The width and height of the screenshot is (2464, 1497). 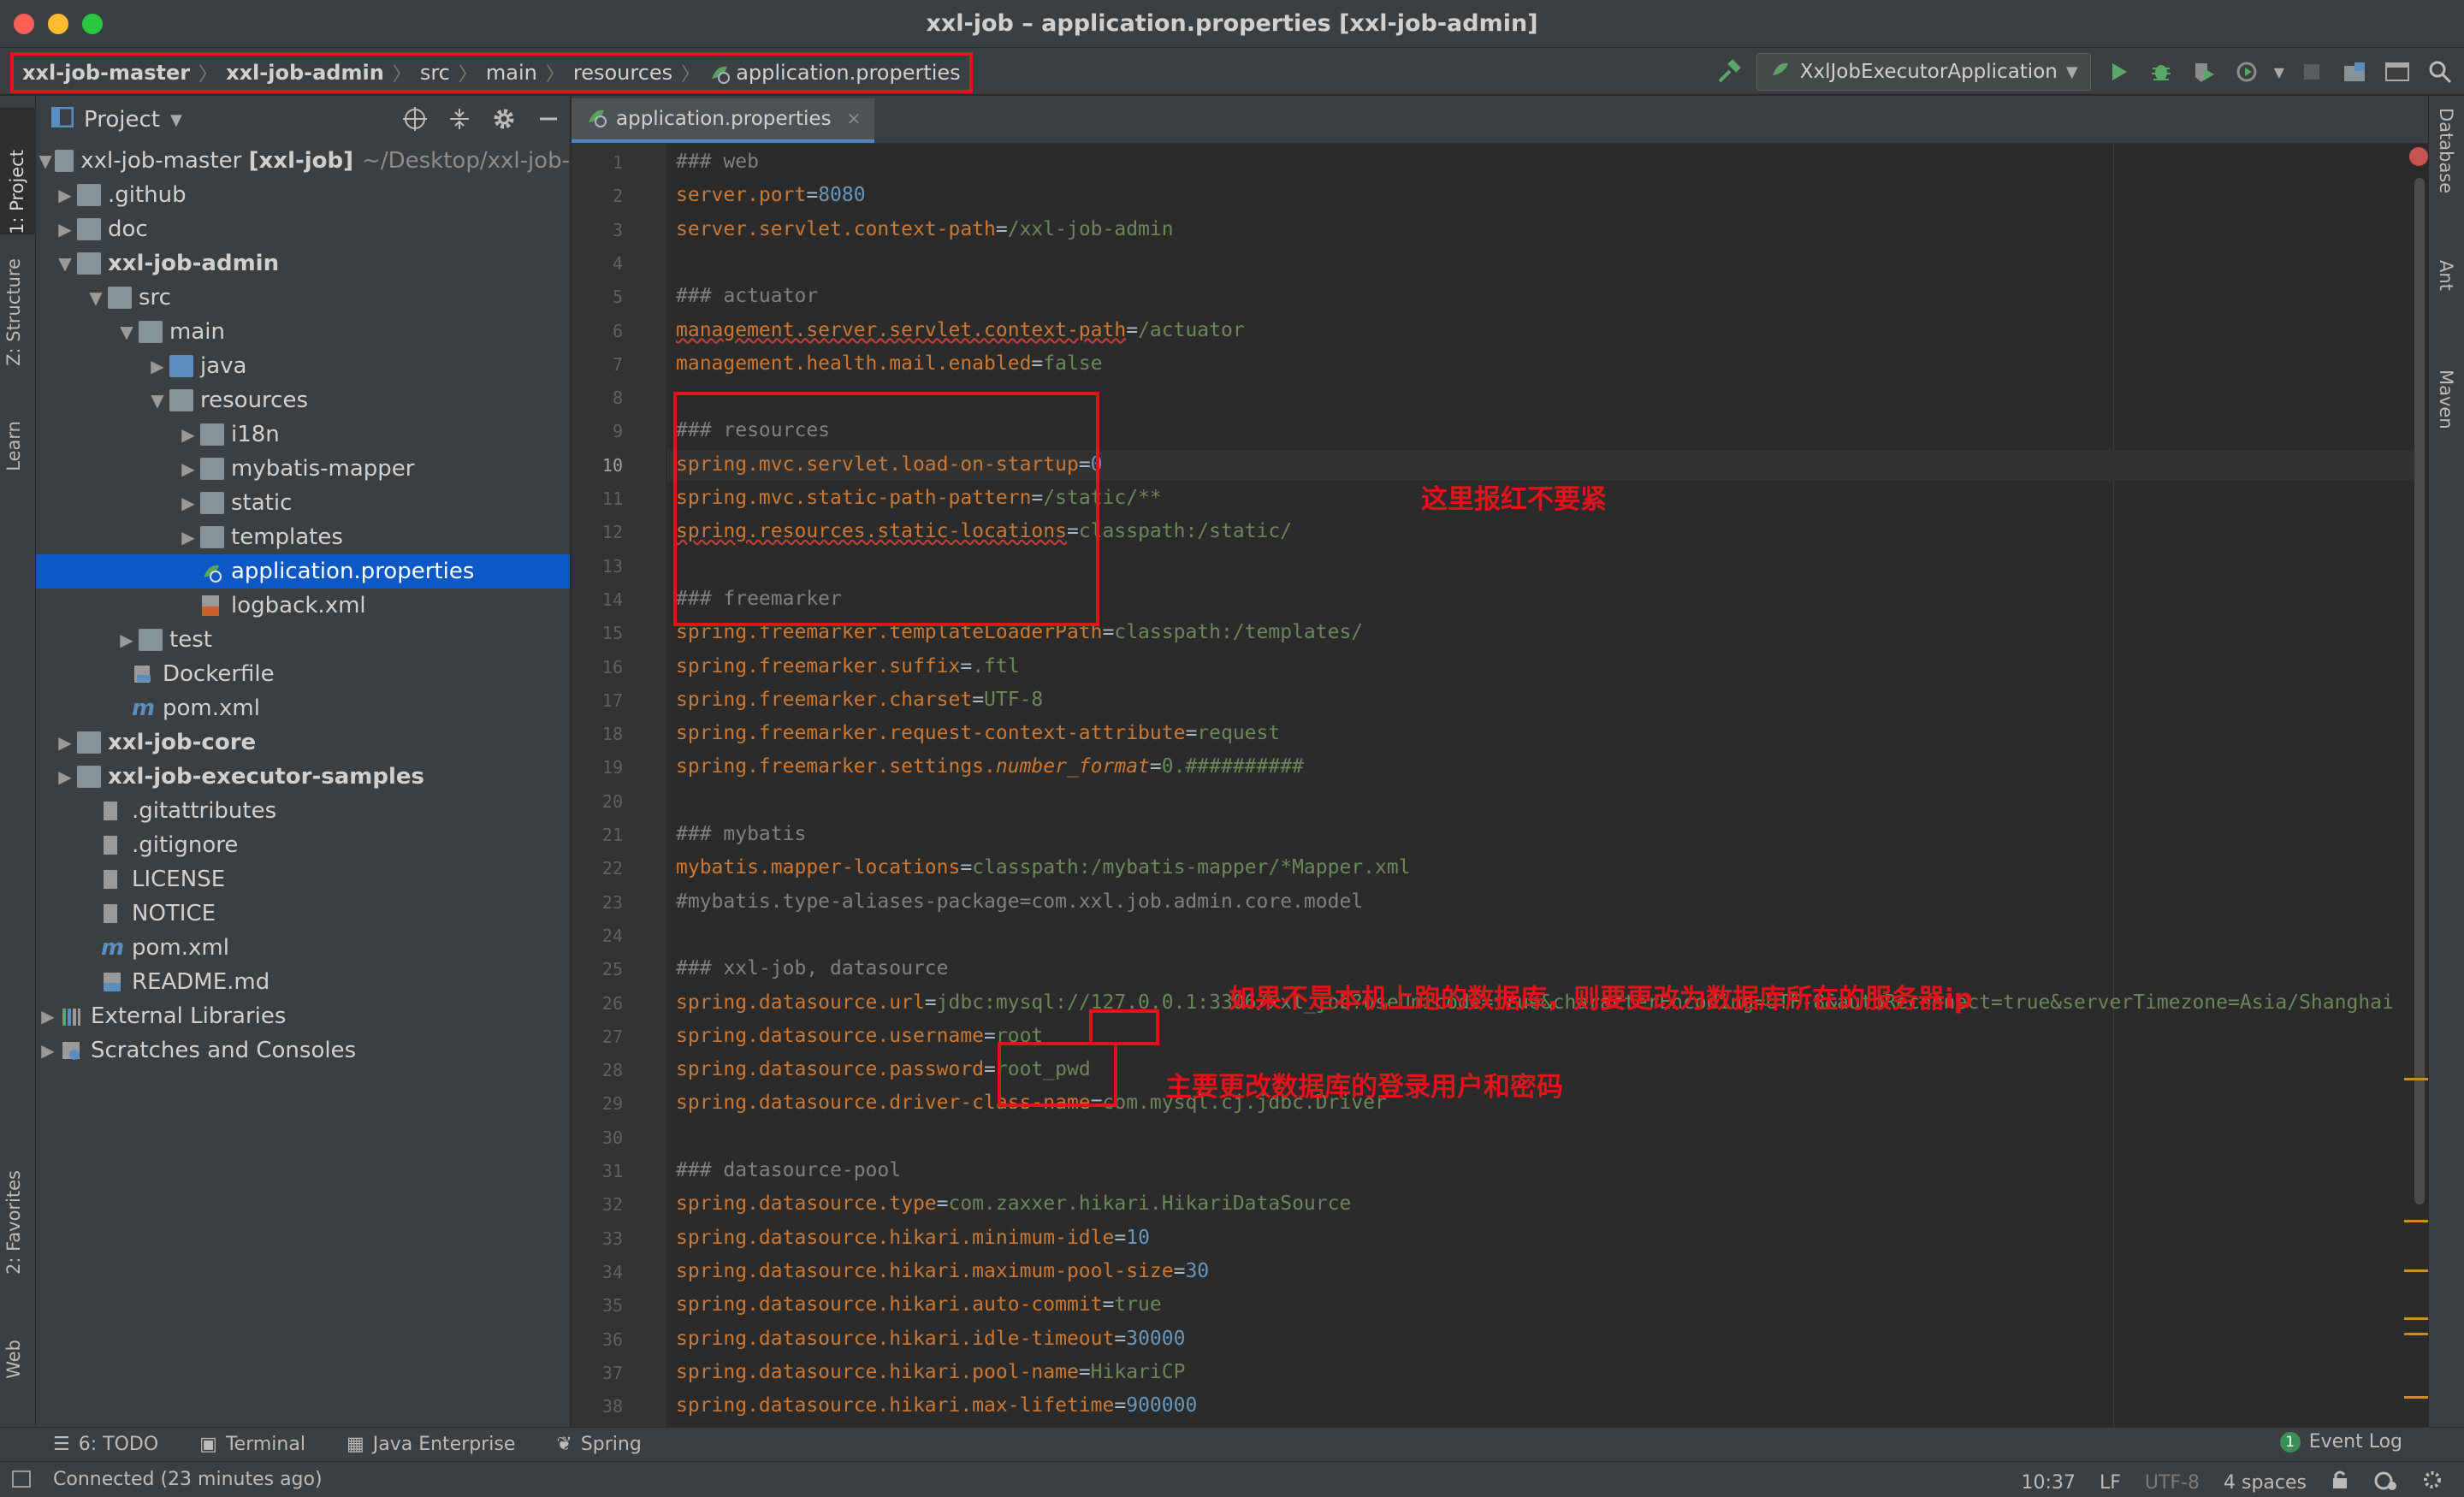 I want to click on tool-tab-structure: Z: Structure, so click(x=13, y=312).